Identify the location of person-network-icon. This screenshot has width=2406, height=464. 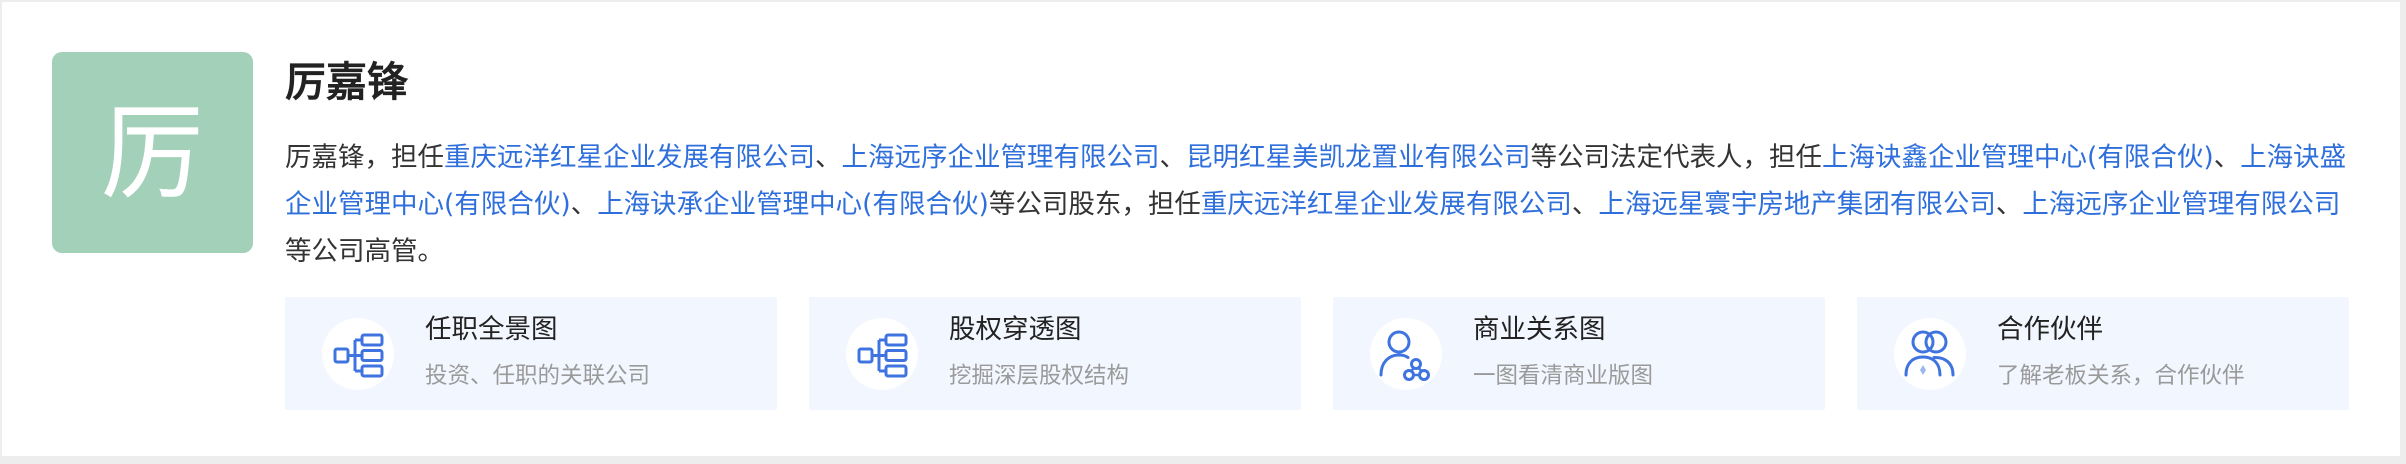
(1406, 354).